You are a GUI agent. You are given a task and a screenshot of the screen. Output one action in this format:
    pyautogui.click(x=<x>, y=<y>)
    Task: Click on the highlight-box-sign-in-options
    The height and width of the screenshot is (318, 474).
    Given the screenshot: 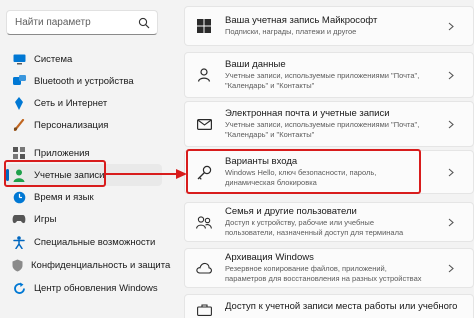 What is the action you would take?
    pyautogui.click(x=303, y=171)
    